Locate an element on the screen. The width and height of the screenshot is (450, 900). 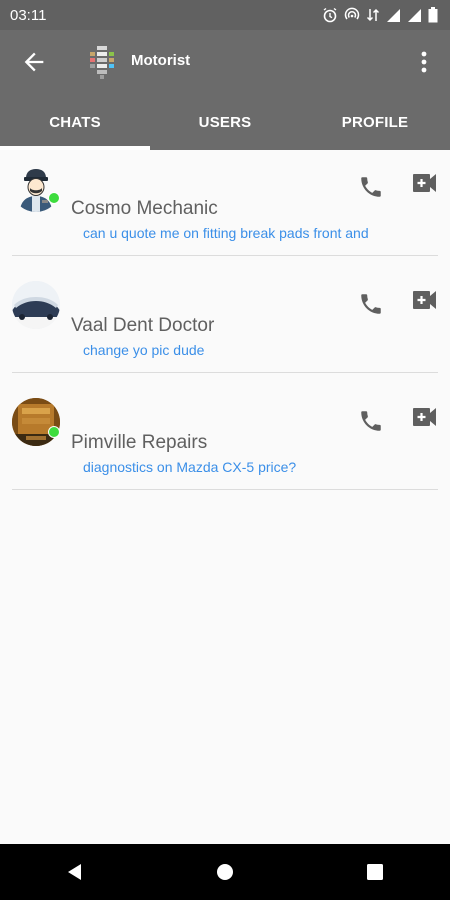
chat-item-vaal-dent-doctor: Vaal Dent Doctor change yo pic dude is located at coordinates (225, 325).